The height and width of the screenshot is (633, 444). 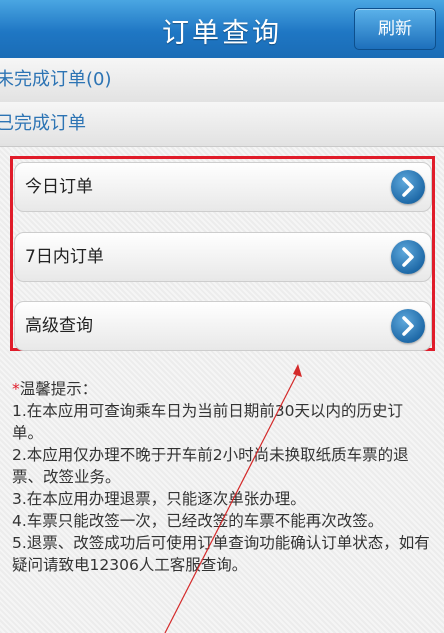 I want to click on tip-line: 2.本应用仅办理不晚于开车前2小时尚未换取纸质车票的退票、改签业务。, so click(x=210, y=466).